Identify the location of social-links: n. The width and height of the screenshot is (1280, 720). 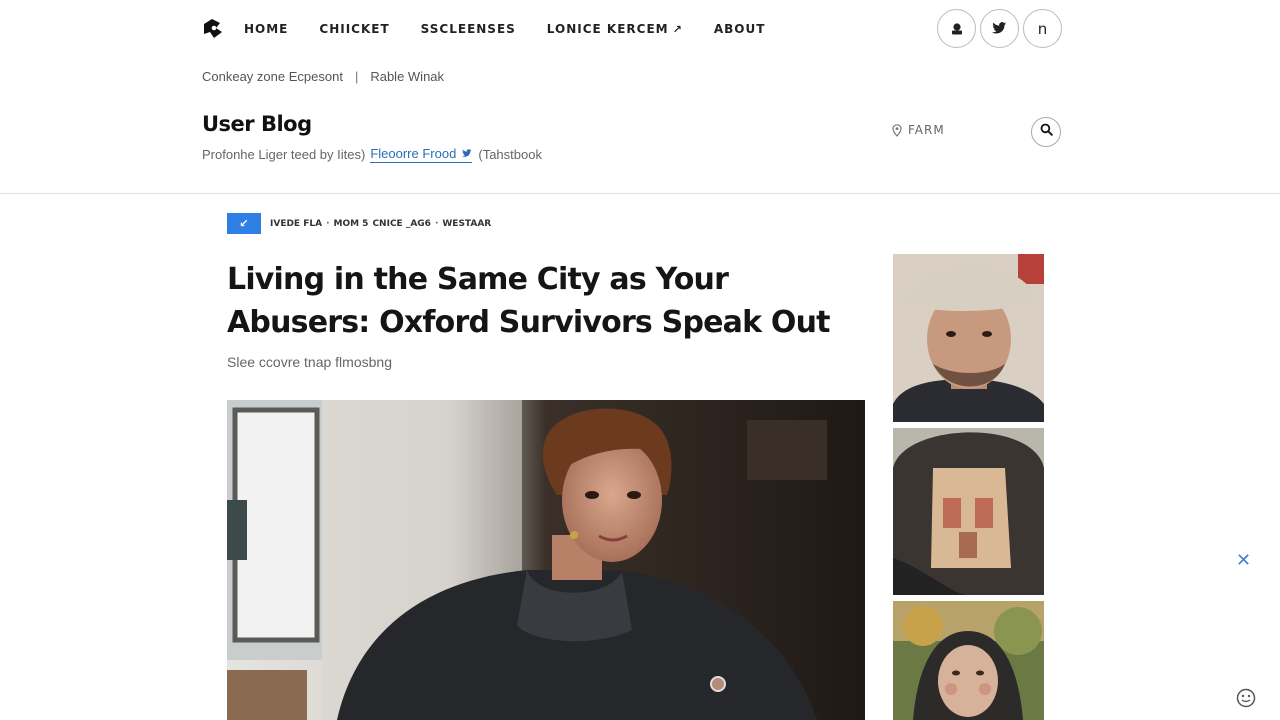
(1001, 28).